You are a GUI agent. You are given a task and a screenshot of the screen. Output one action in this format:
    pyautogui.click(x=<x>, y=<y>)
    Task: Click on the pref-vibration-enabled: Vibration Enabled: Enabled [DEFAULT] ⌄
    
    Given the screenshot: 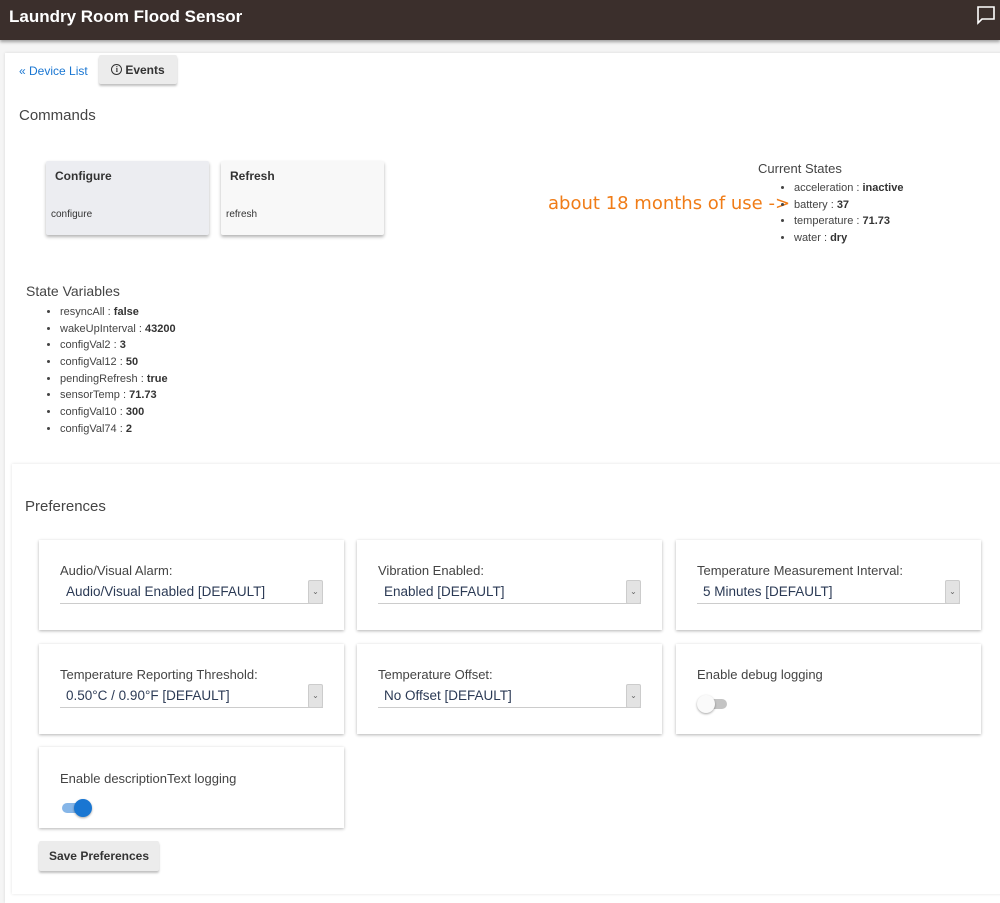 What is the action you would take?
    pyautogui.click(x=509, y=585)
    